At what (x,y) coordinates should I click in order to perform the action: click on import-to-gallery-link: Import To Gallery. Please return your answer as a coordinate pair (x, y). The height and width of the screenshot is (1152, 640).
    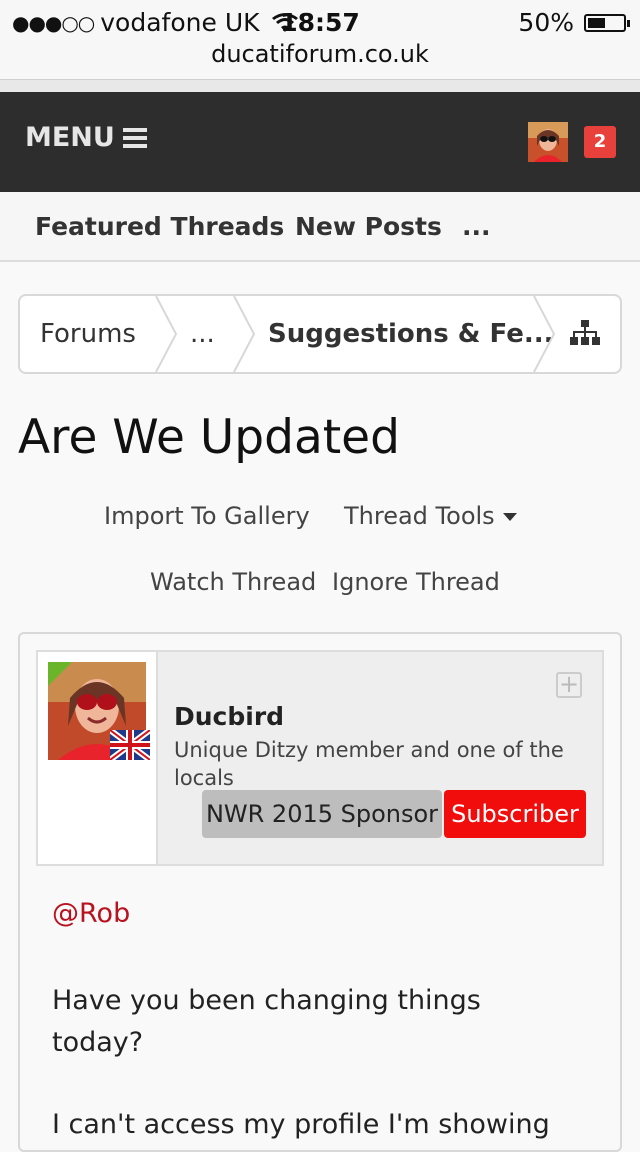
    Looking at the image, I should click on (207, 516).